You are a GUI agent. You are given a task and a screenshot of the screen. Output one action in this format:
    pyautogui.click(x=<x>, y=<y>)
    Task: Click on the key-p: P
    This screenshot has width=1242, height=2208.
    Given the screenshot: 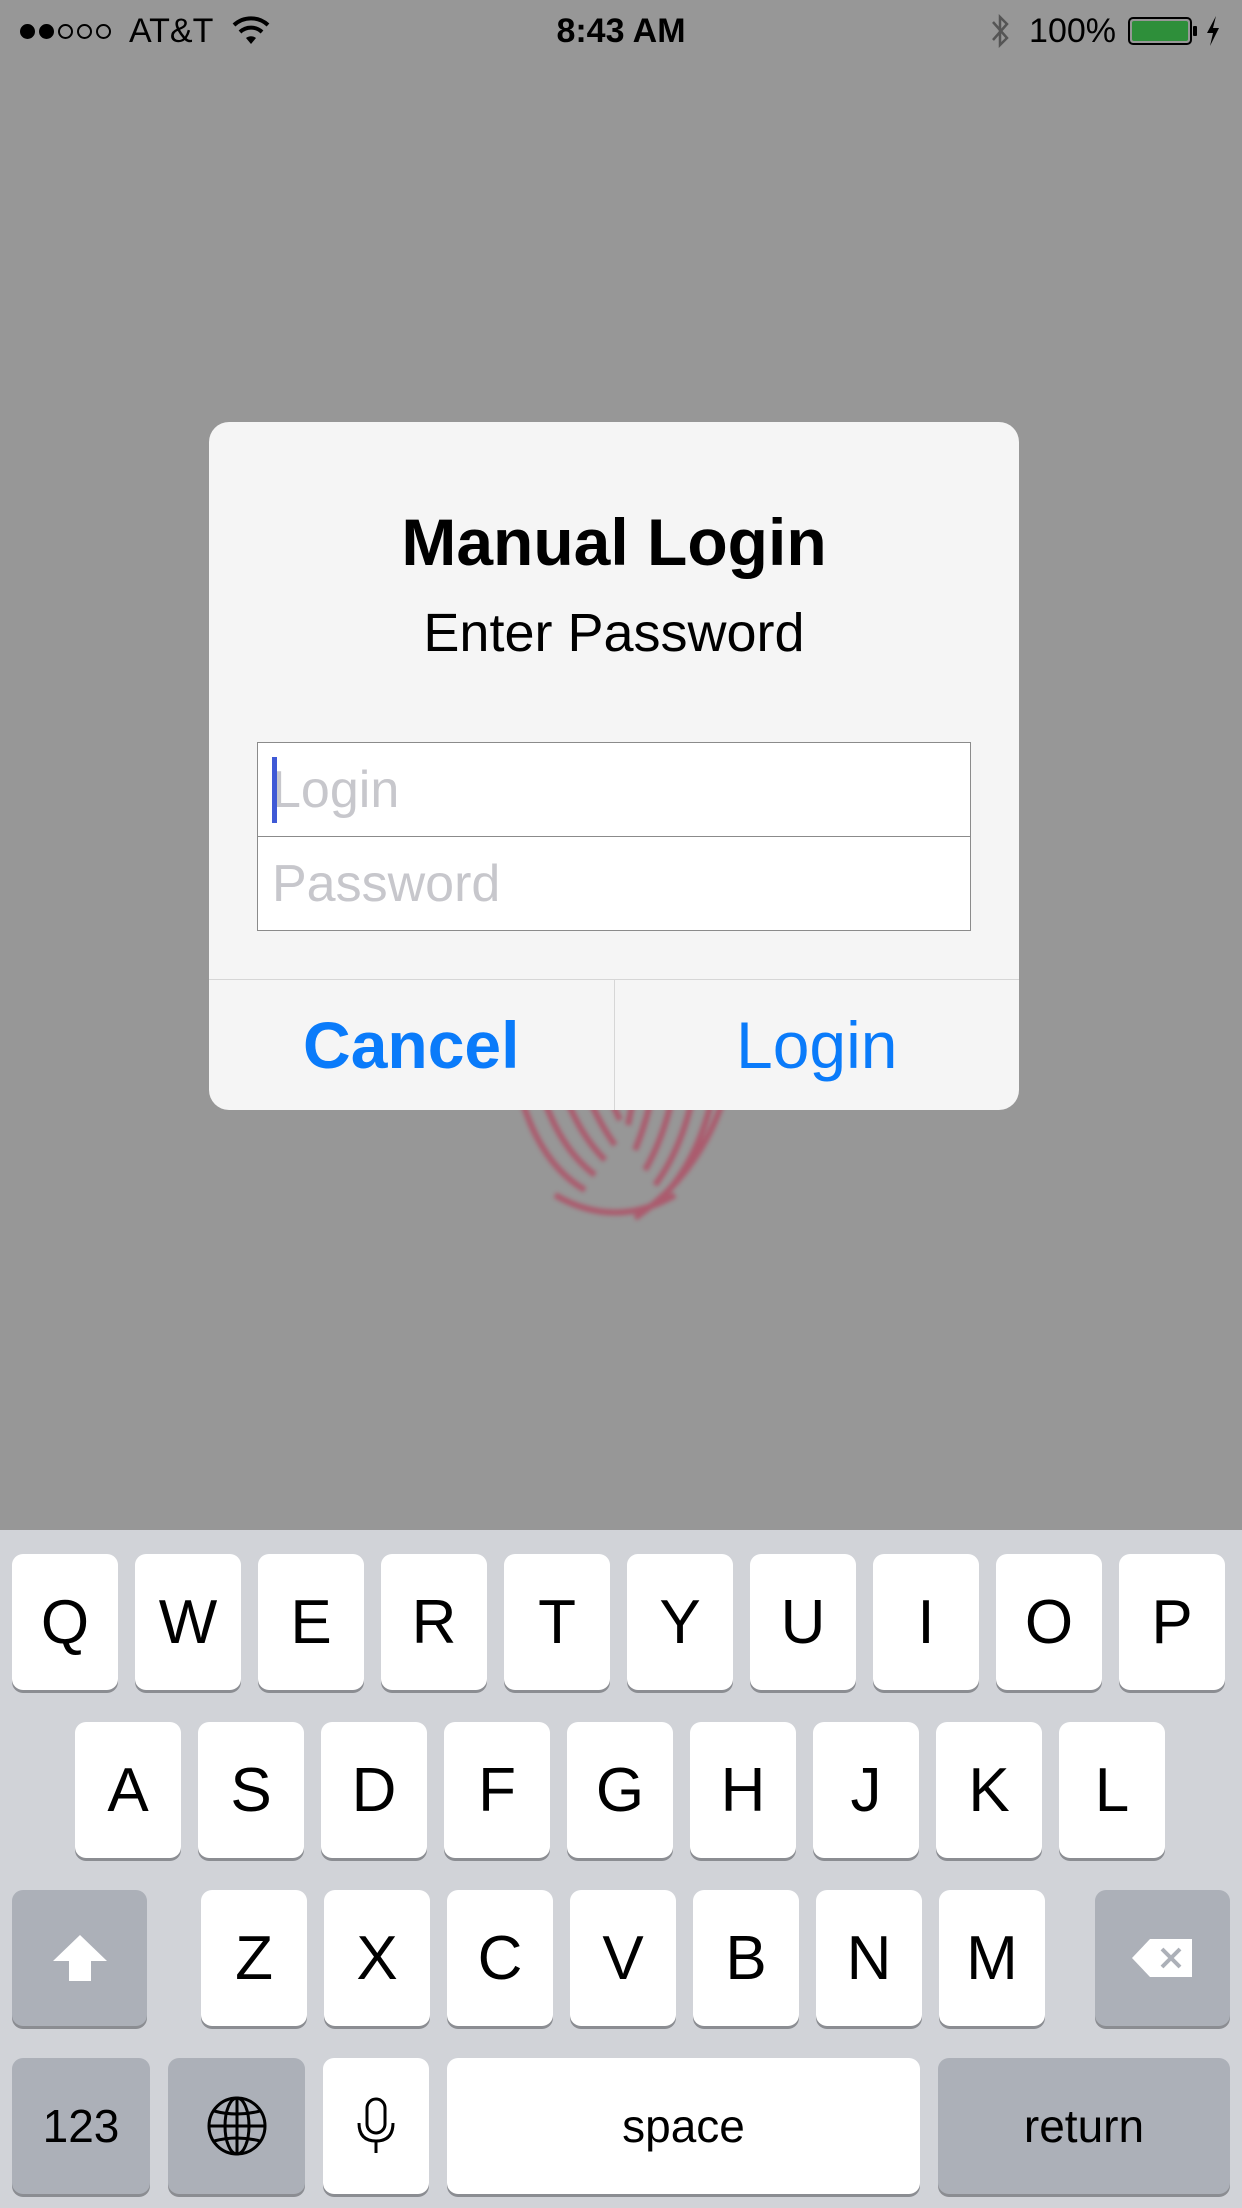 What is the action you would take?
    pyautogui.click(x=1172, y=1622)
    